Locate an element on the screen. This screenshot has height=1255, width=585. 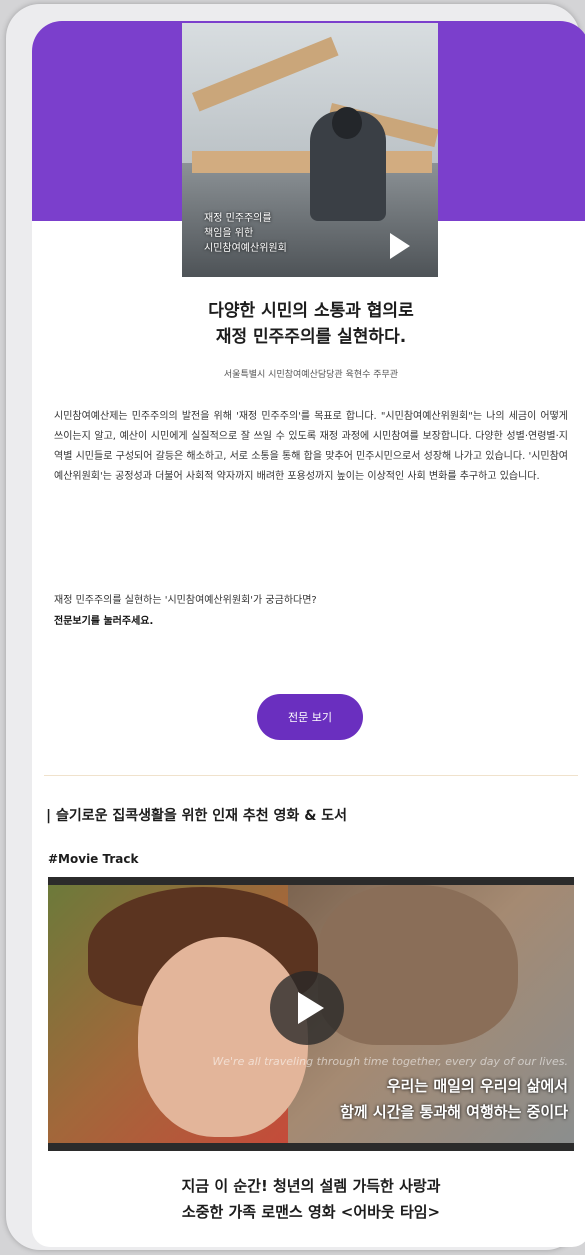
movie-track-tag: #Movie Track is located at coordinates (93, 859).